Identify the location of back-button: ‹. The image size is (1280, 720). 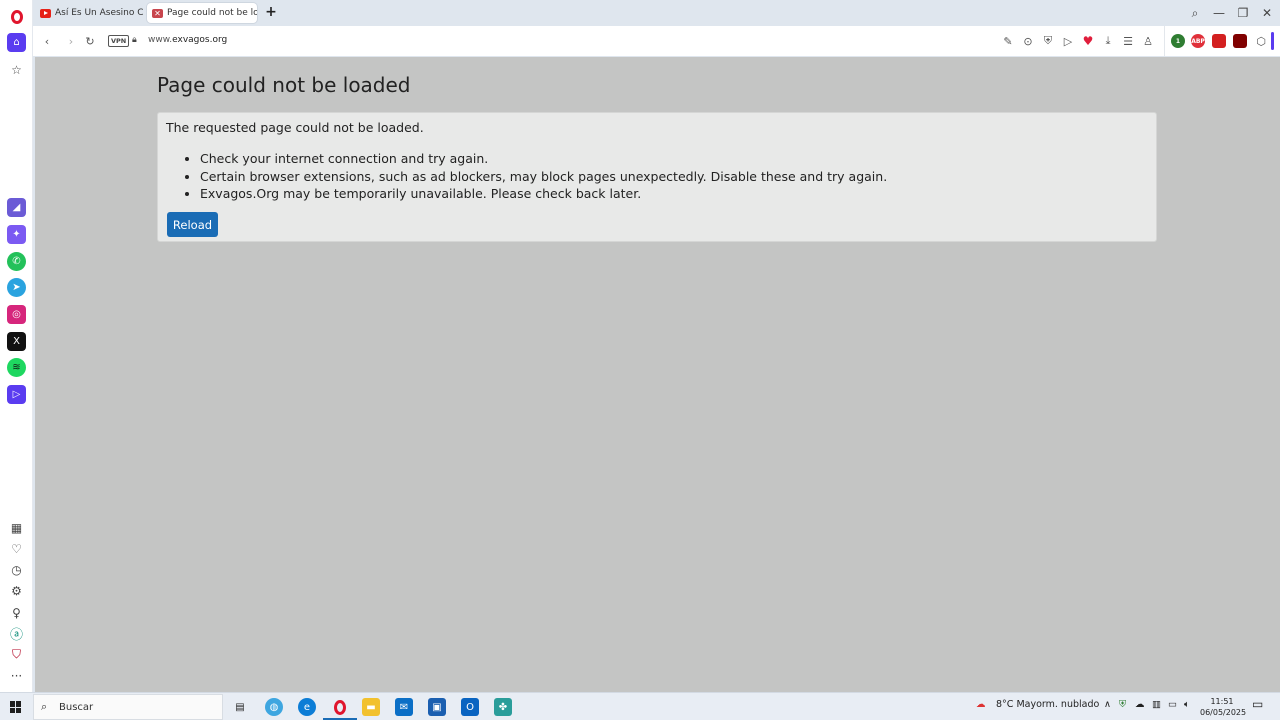
(47, 41).